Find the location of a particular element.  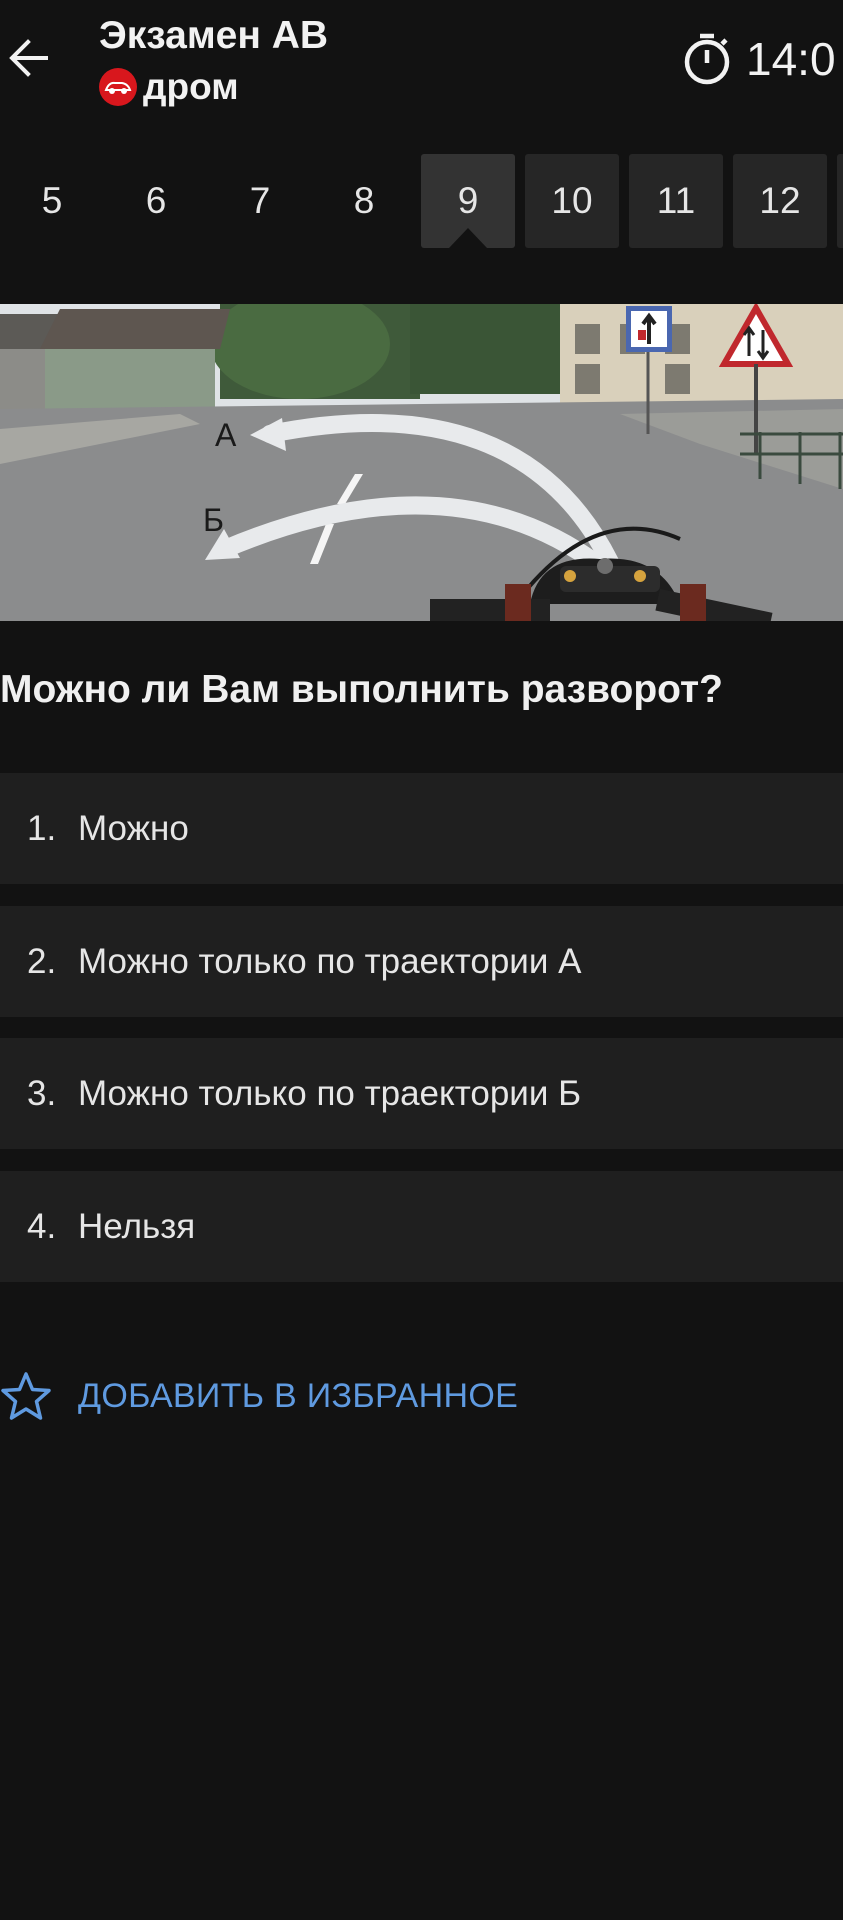

brand: дром is located at coordinates (169, 87).